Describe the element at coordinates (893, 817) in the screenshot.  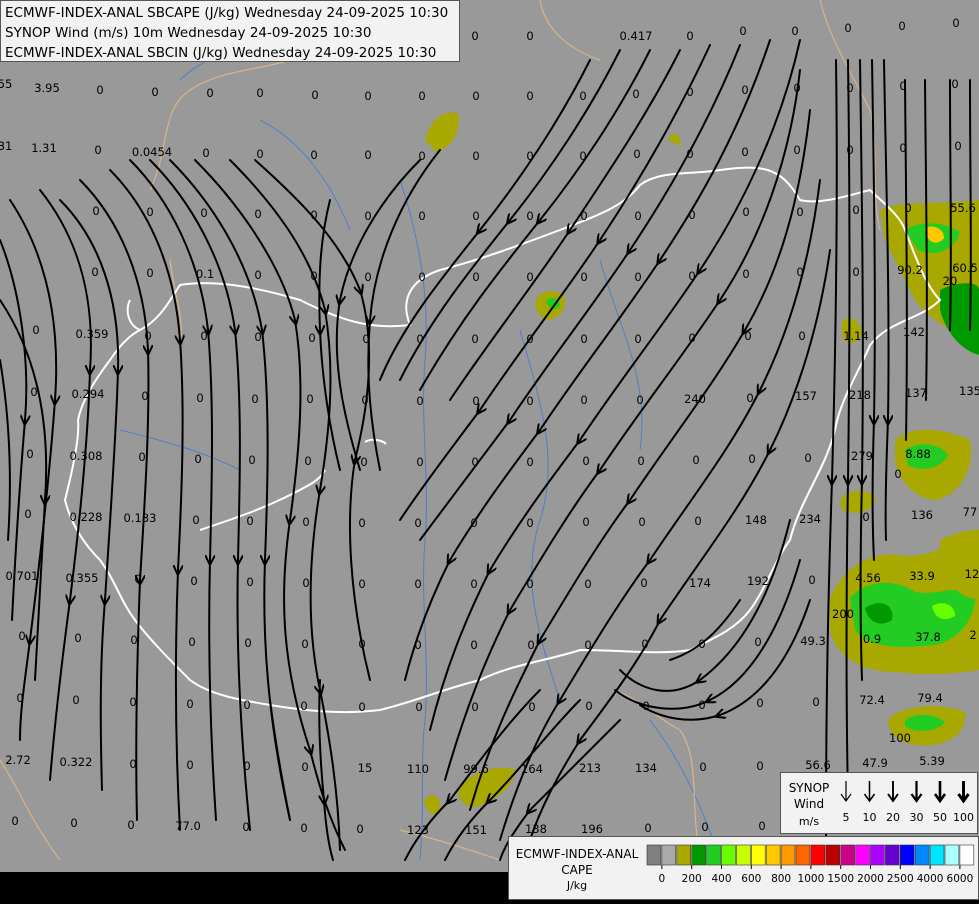
I see `wind-speed-label: 20` at that location.